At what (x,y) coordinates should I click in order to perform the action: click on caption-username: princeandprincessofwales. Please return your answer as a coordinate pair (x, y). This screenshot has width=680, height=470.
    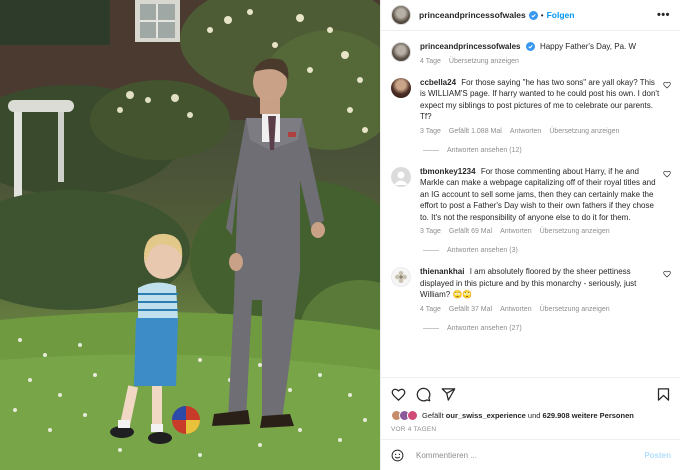
    Looking at the image, I should click on (470, 46).